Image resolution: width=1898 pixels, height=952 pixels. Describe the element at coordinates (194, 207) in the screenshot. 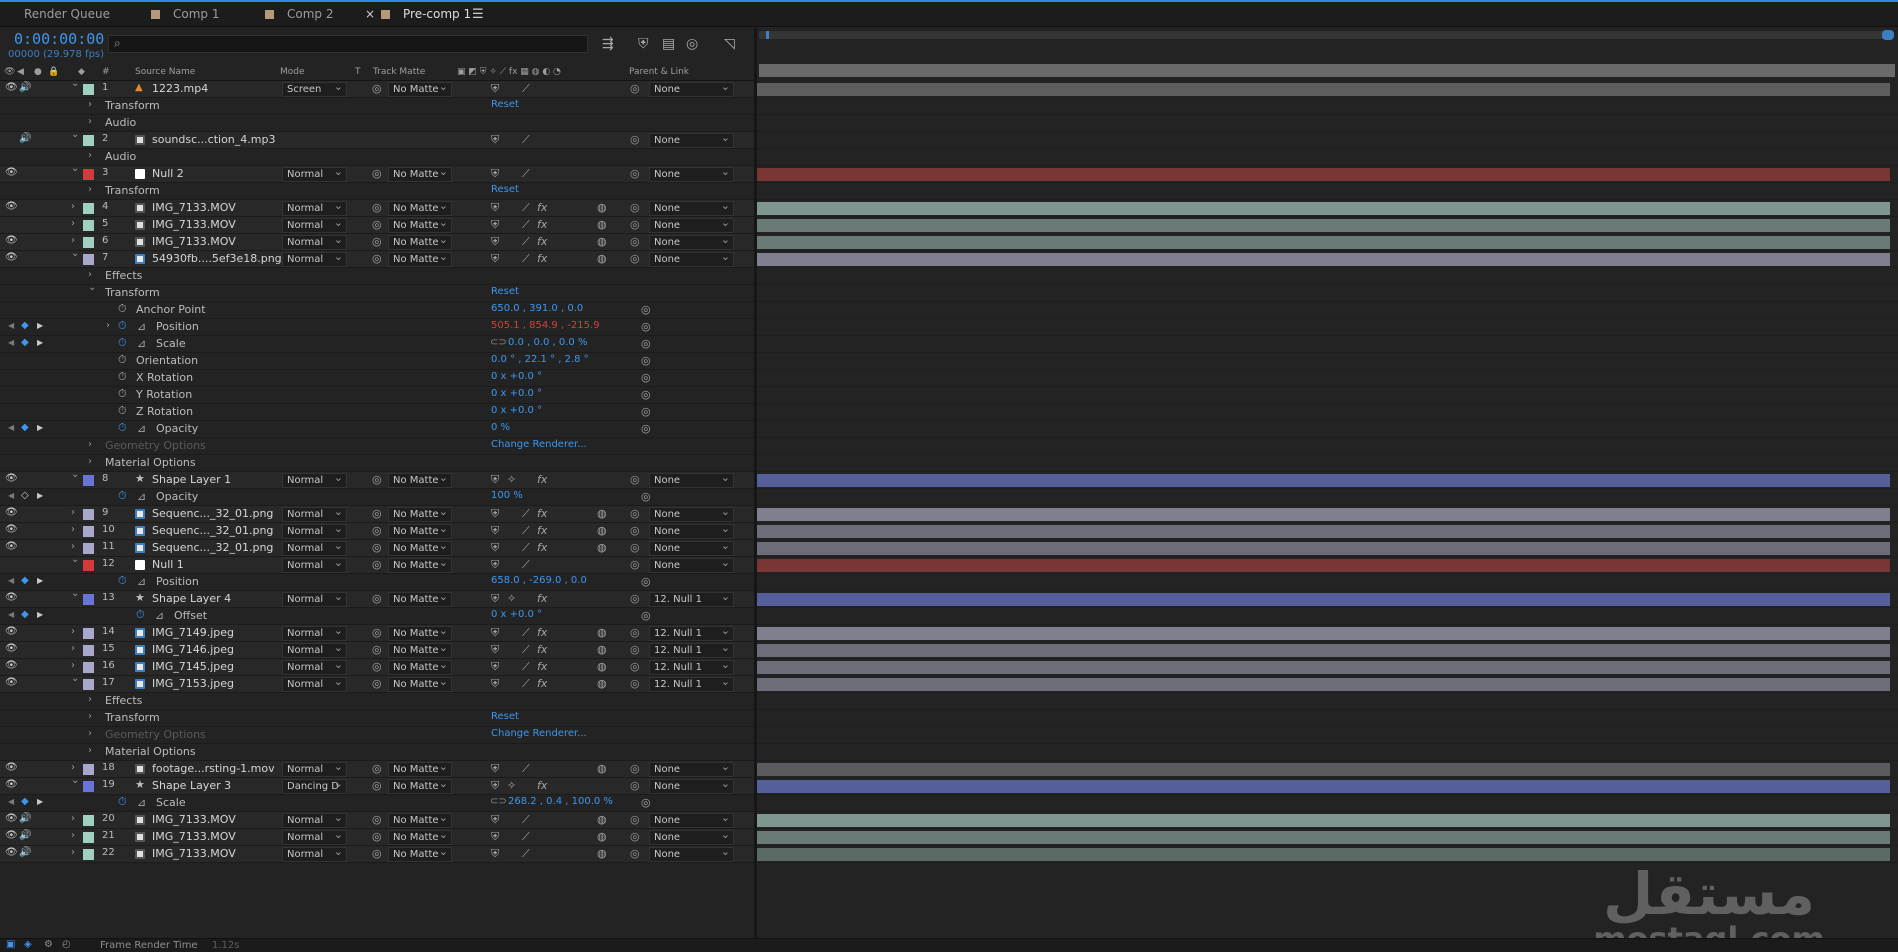

I see `layer-name: IMG_7133.MOV` at that location.